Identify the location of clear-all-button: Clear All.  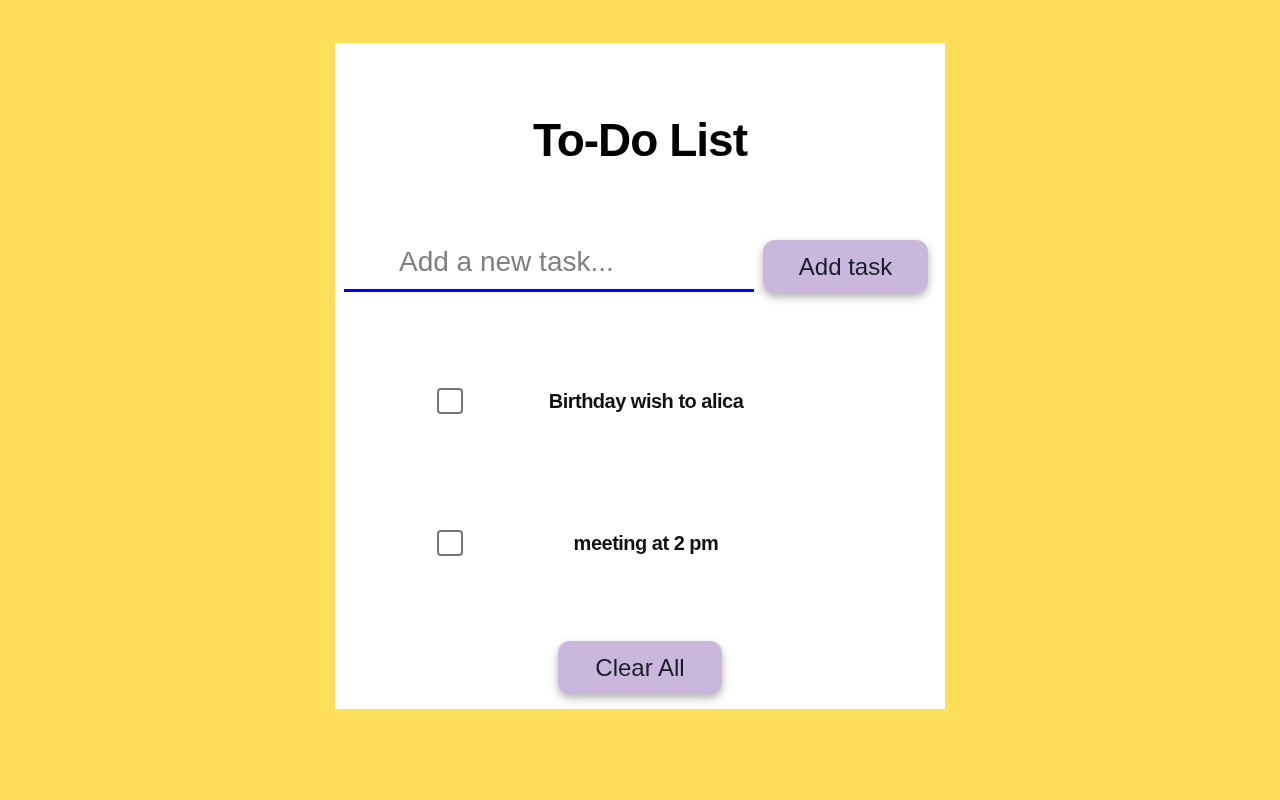
(640, 667).